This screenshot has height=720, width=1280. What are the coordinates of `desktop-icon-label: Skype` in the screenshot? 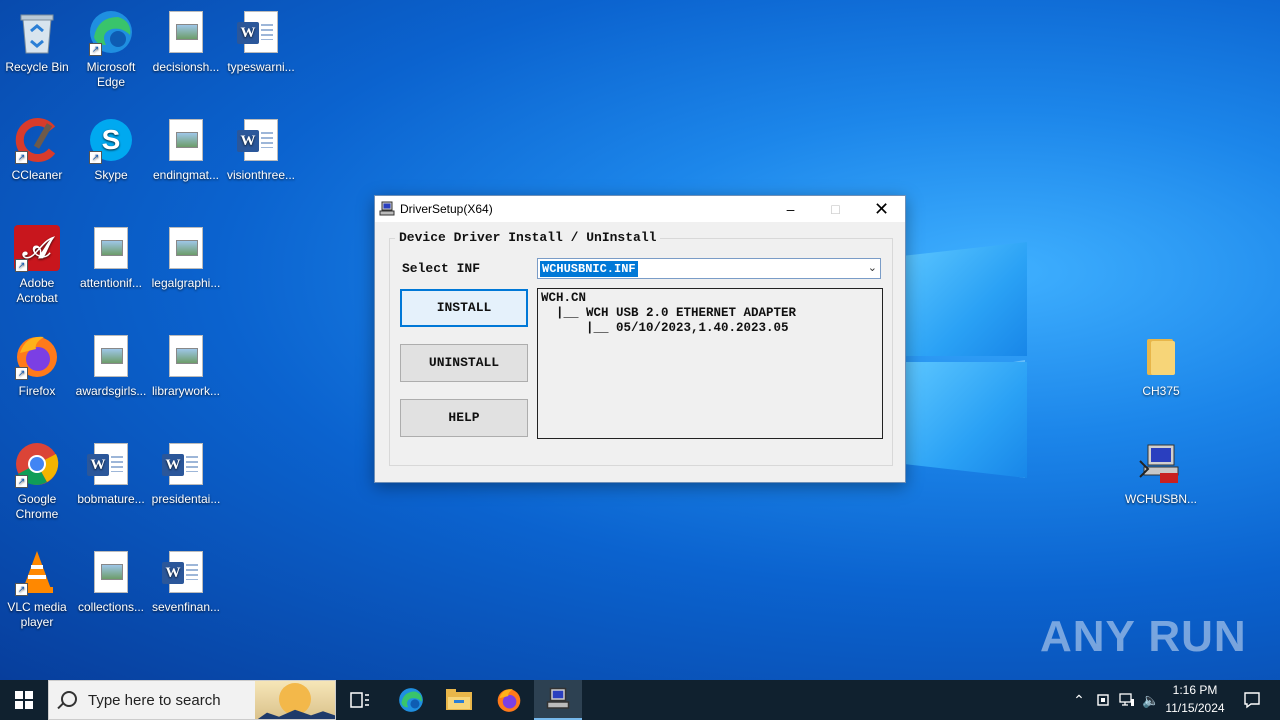 It's located at (111, 175).